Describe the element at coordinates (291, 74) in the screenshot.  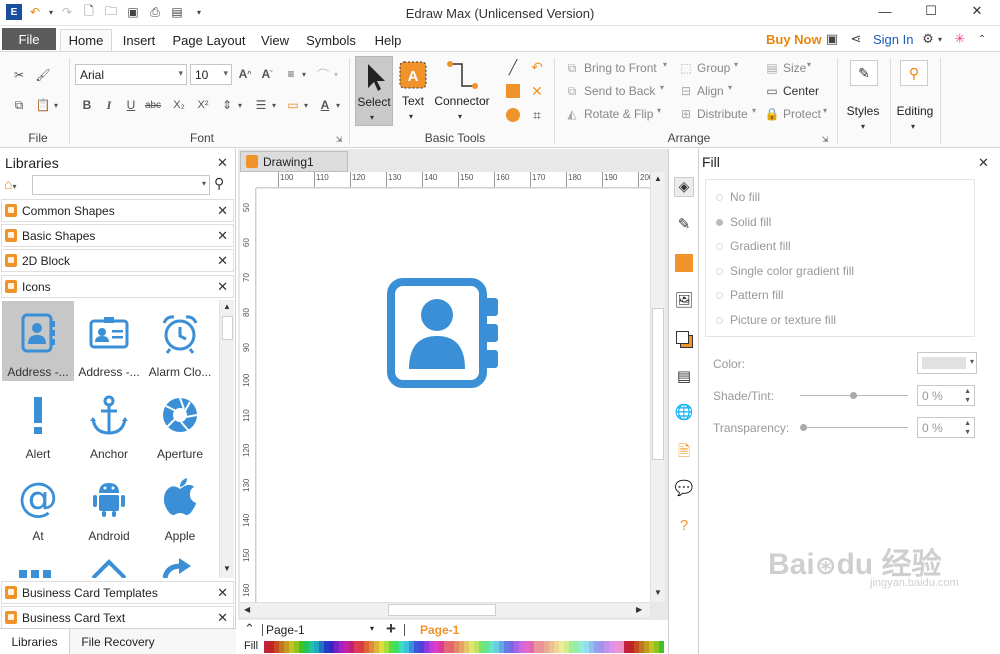
I see `line-spacing-icon: ≡` at that location.